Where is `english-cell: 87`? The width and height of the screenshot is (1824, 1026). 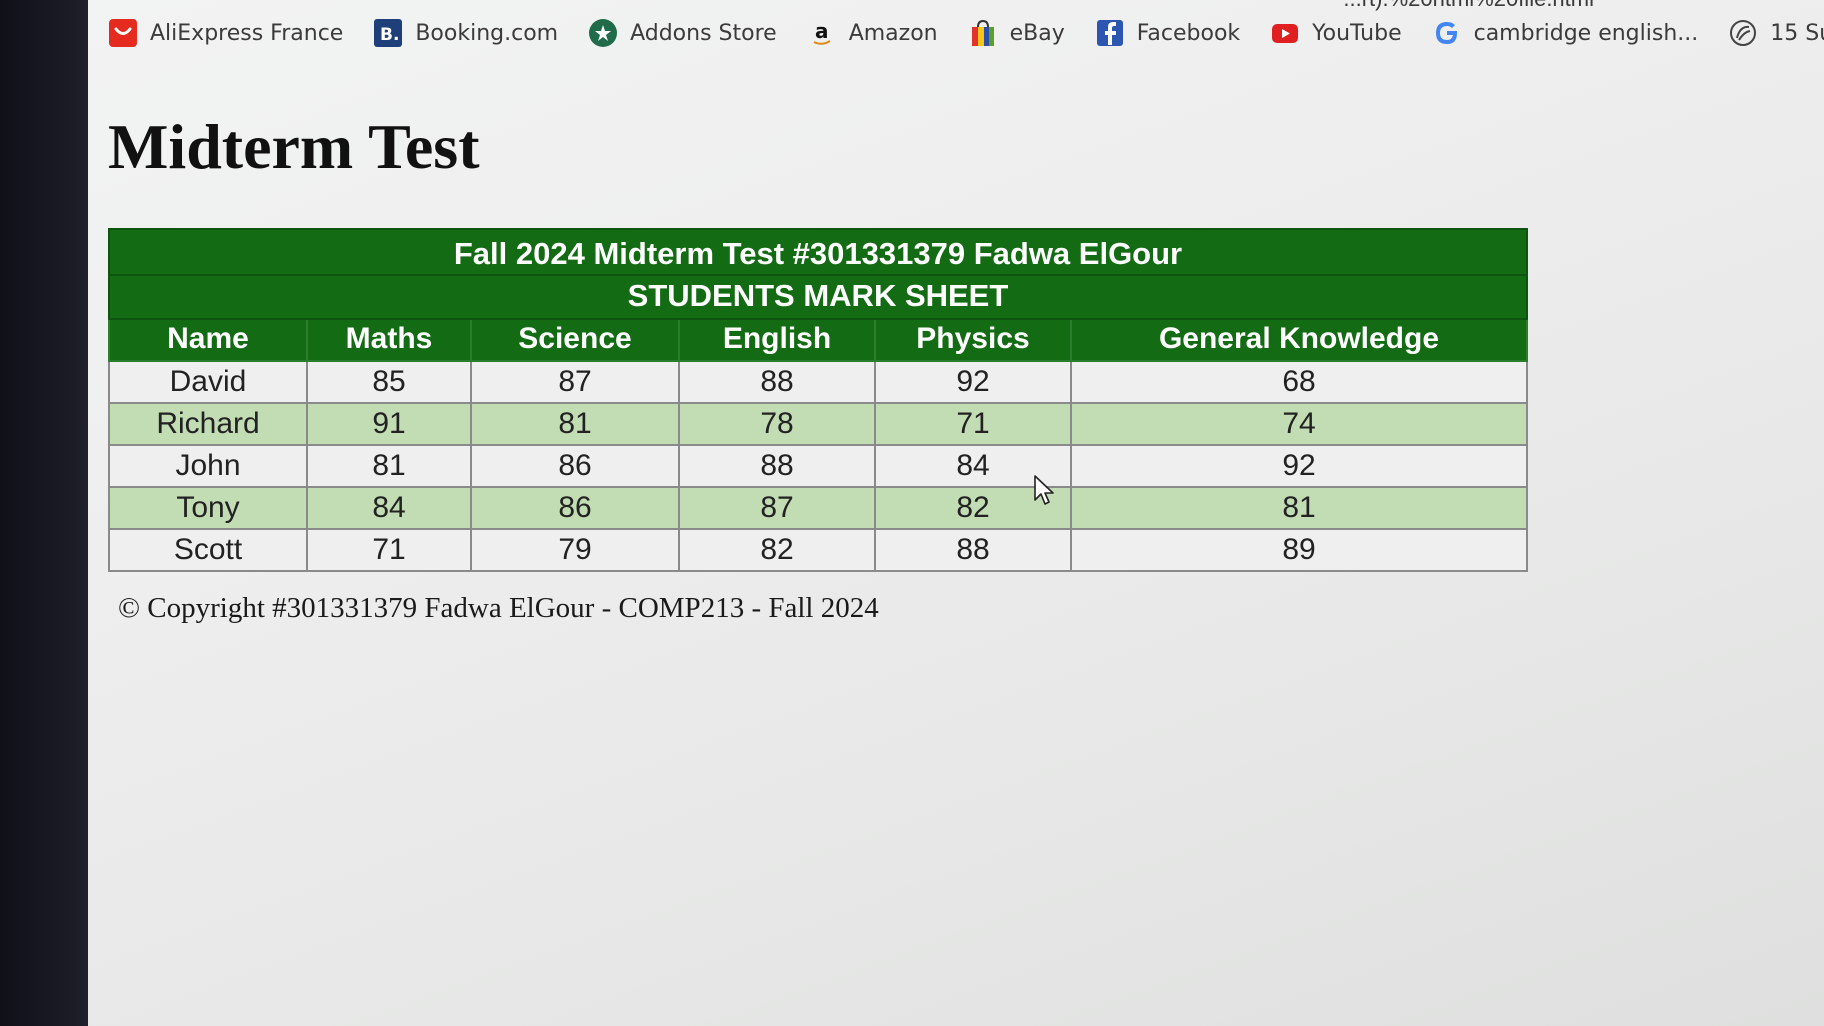 english-cell: 87 is located at coordinates (777, 508).